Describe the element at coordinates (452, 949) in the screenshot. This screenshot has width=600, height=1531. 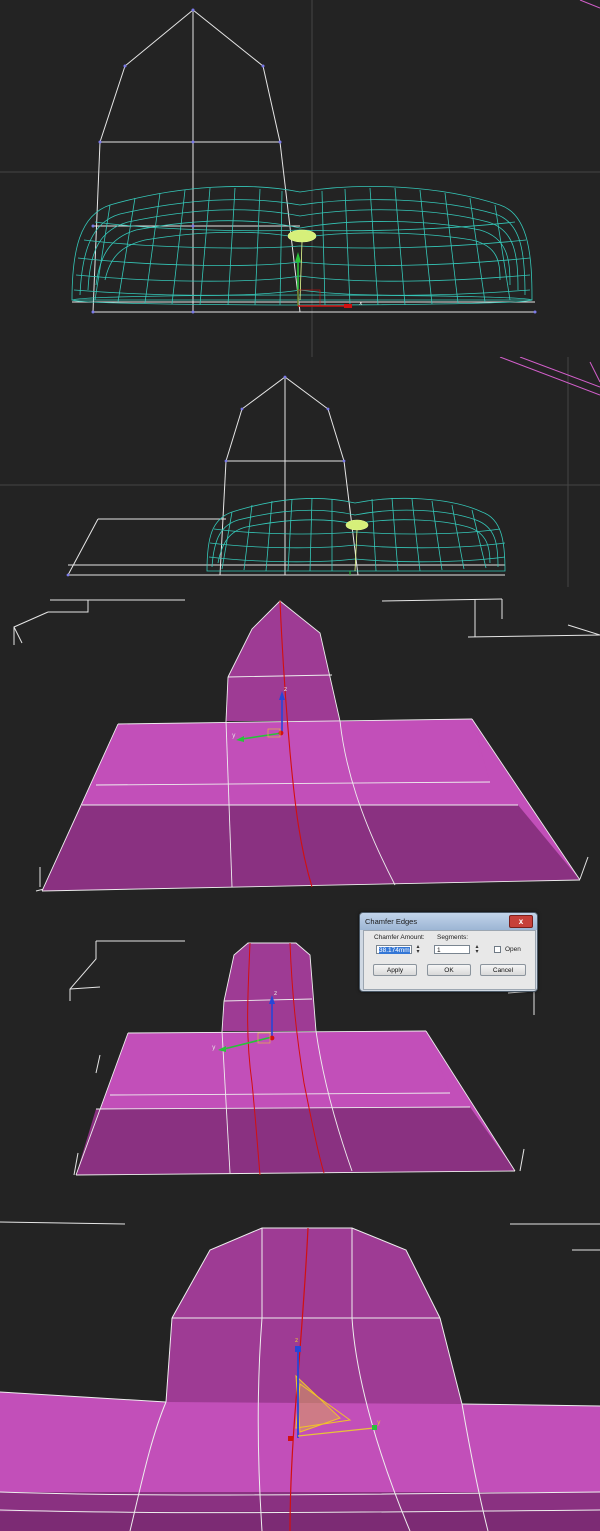
I see `segments-input: 1` at that location.